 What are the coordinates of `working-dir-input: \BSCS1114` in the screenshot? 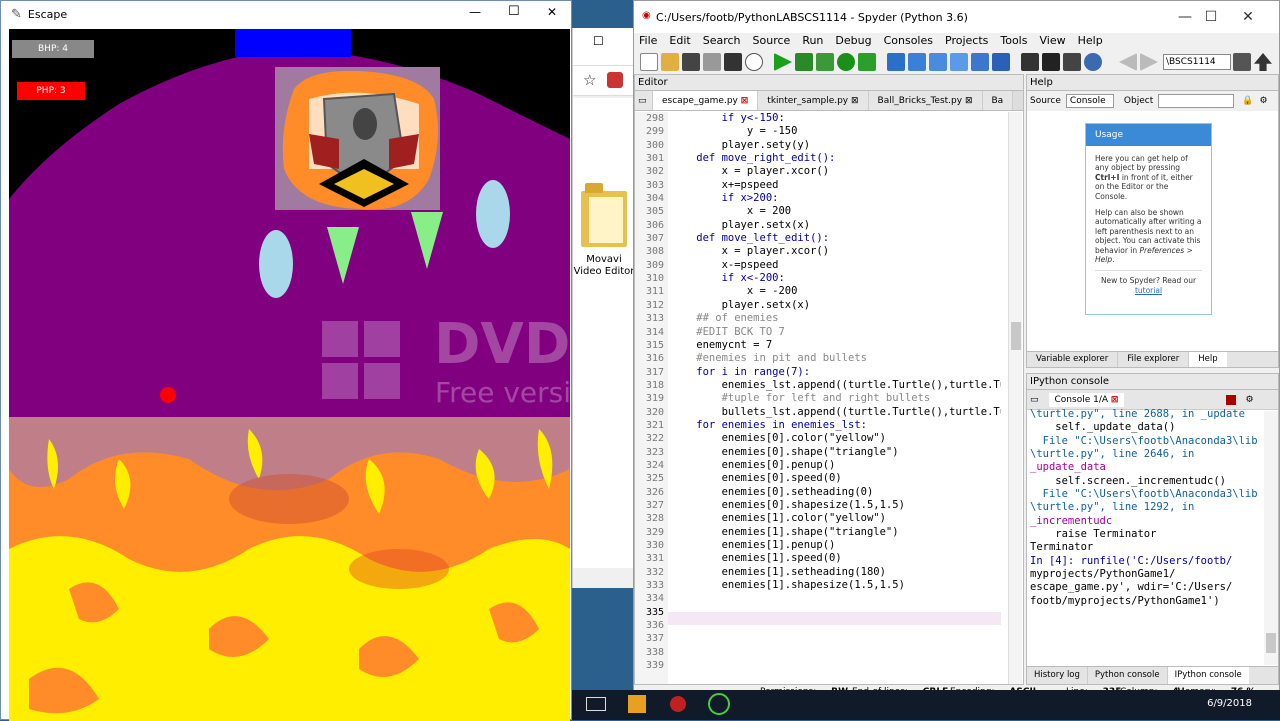 It's located at (1197, 62).